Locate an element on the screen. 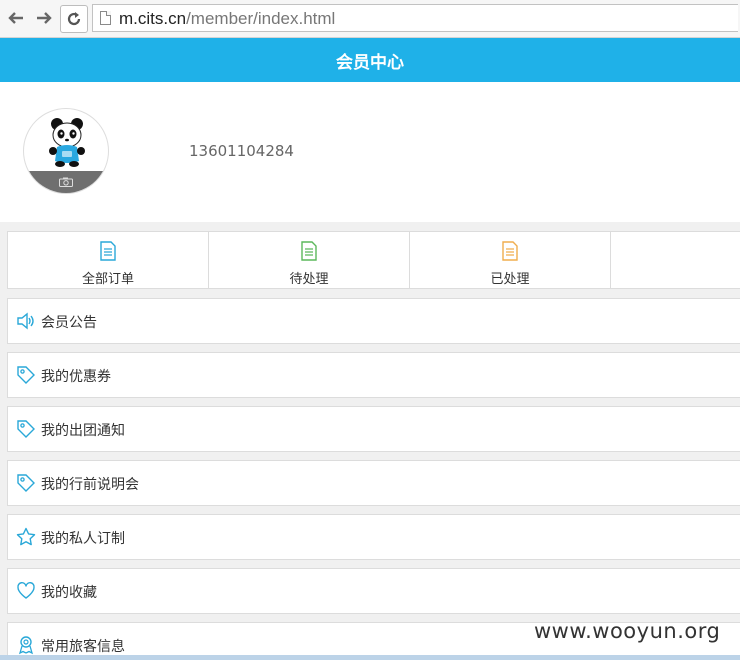 The height and width of the screenshot is (660, 740). star-icon is located at coordinates (26, 536).